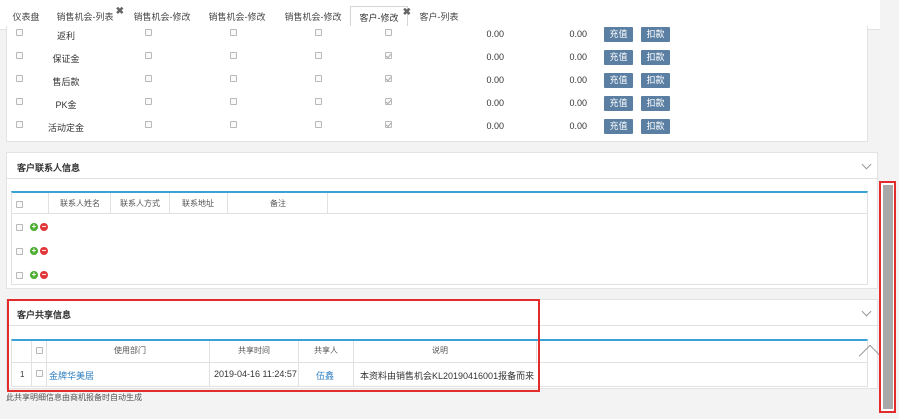  I want to click on account-name: PK金, so click(66, 105).